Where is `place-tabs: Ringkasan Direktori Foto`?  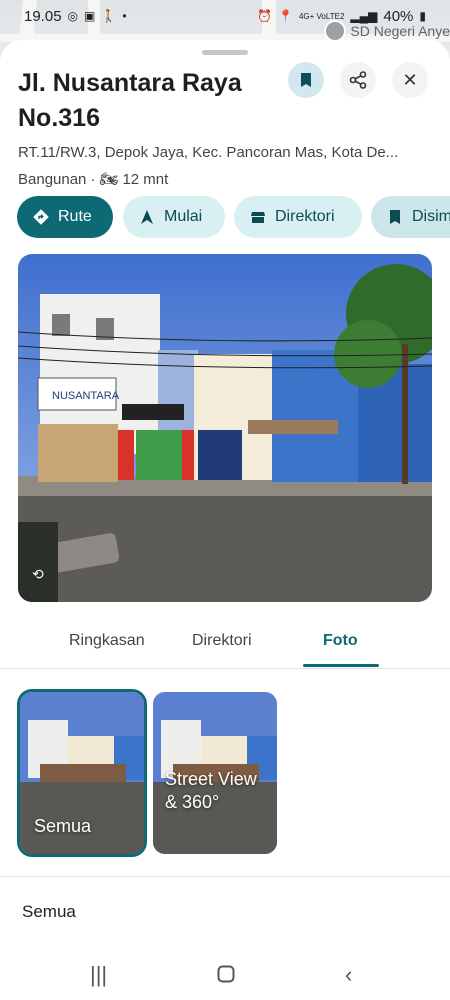 place-tabs: Ringkasan Direktori Foto is located at coordinates (225, 644).